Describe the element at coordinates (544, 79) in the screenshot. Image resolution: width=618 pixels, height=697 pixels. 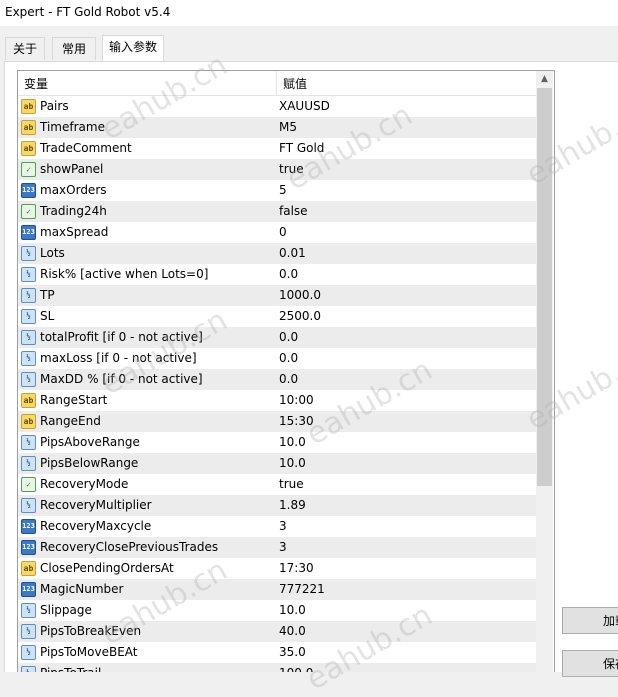
I see `scroll-up-arrow-icon: ▲` at that location.